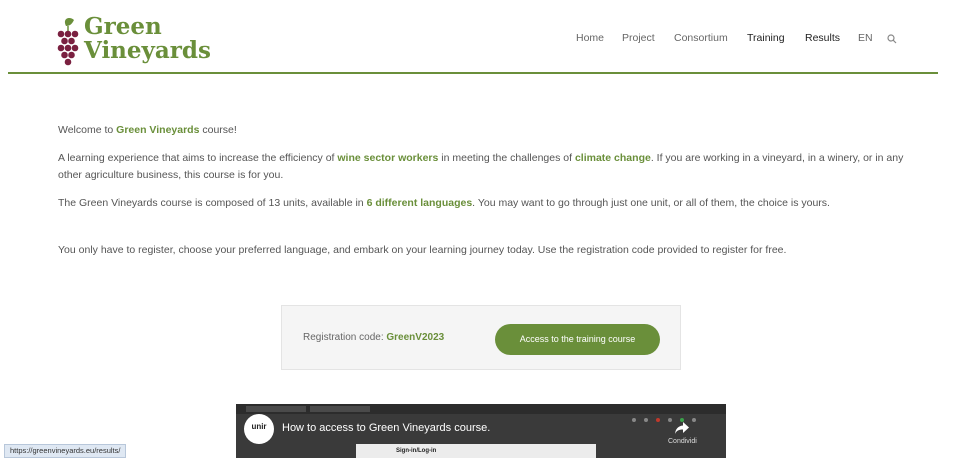  I want to click on nav-item-home: Home, so click(590, 38).